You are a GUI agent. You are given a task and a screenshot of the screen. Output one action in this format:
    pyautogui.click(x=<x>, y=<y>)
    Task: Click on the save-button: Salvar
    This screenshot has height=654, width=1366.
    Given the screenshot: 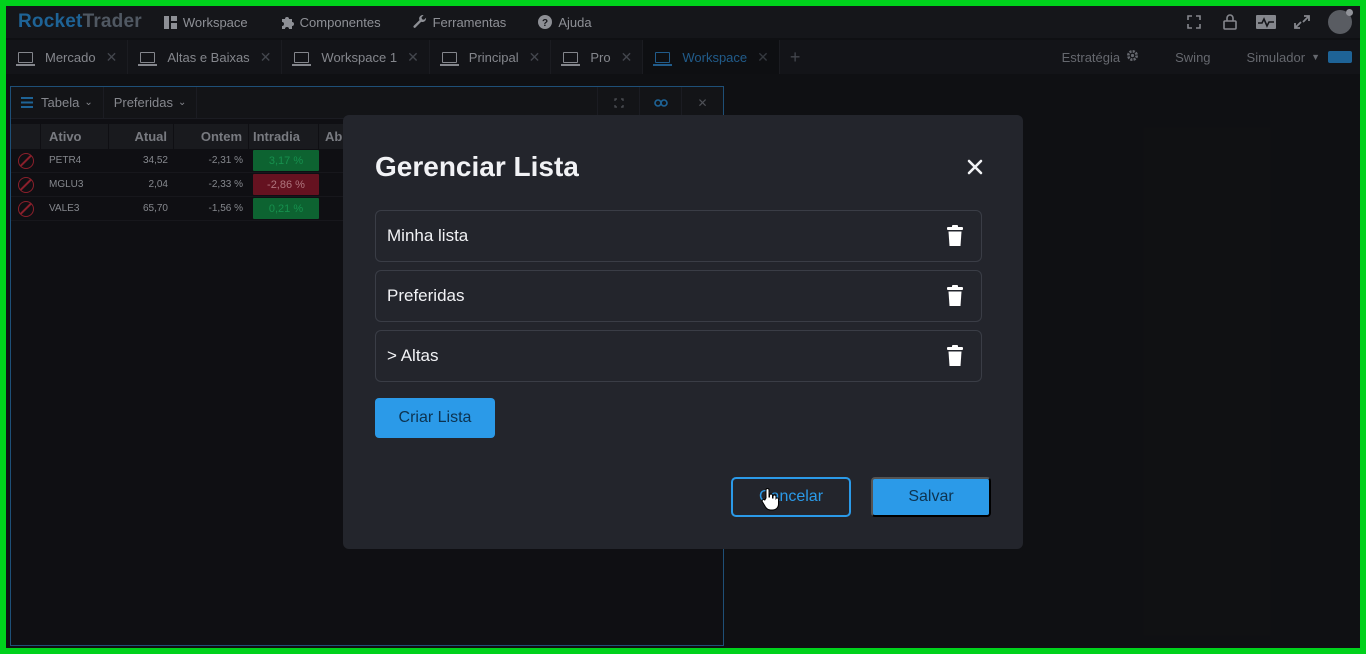 What is the action you would take?
    pyautogui.click(x=931, y=497)
    